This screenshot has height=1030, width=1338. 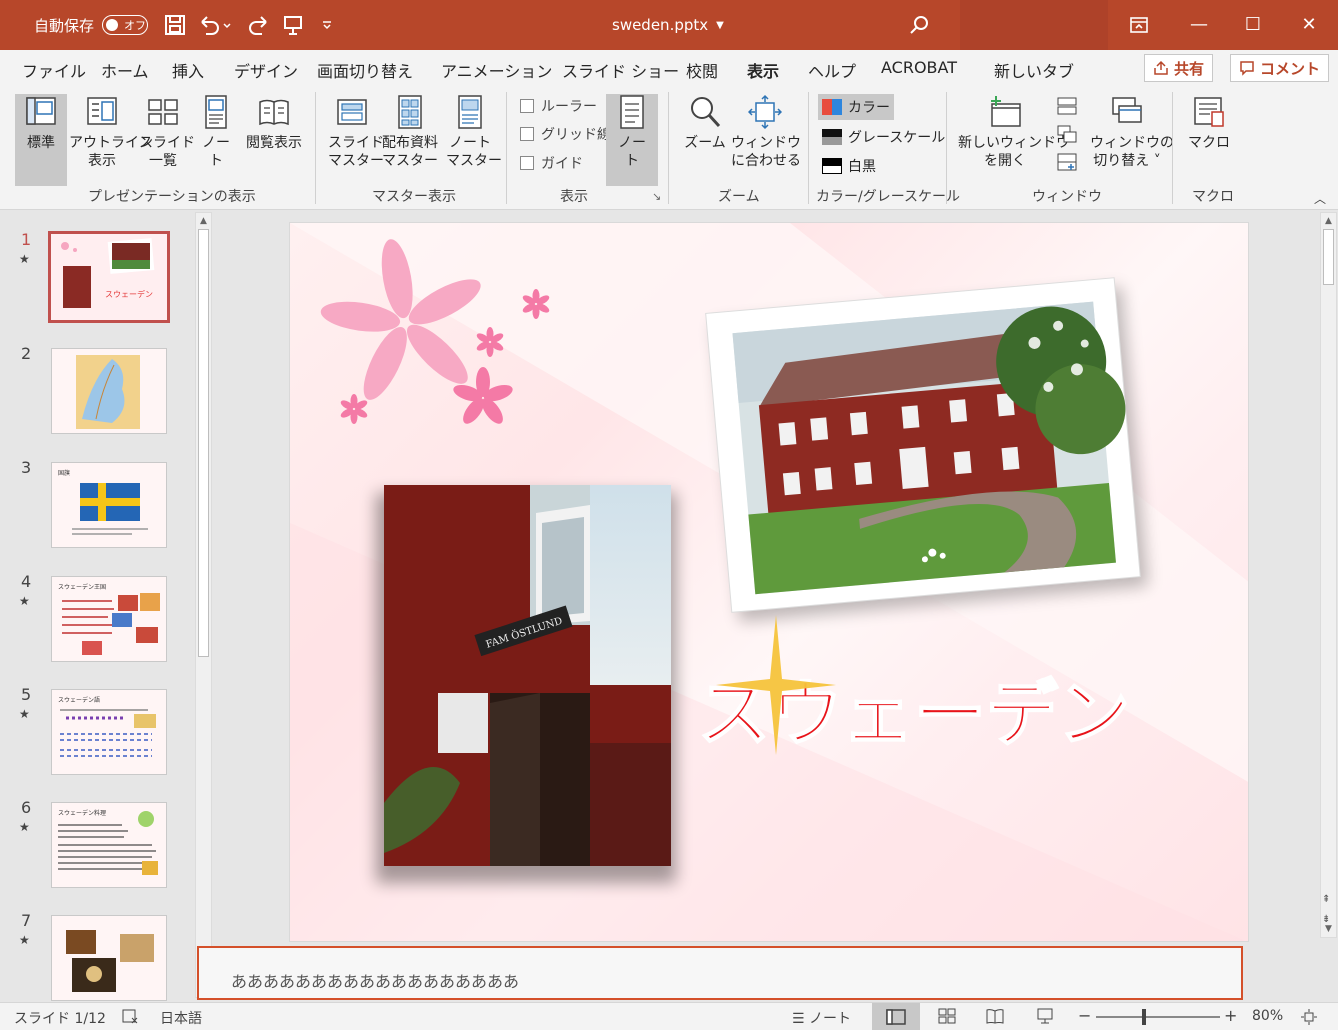 What do you see at coordinates (175, 25) in the screenshot?
I see `save-icon` at bounding box center [175, 25].